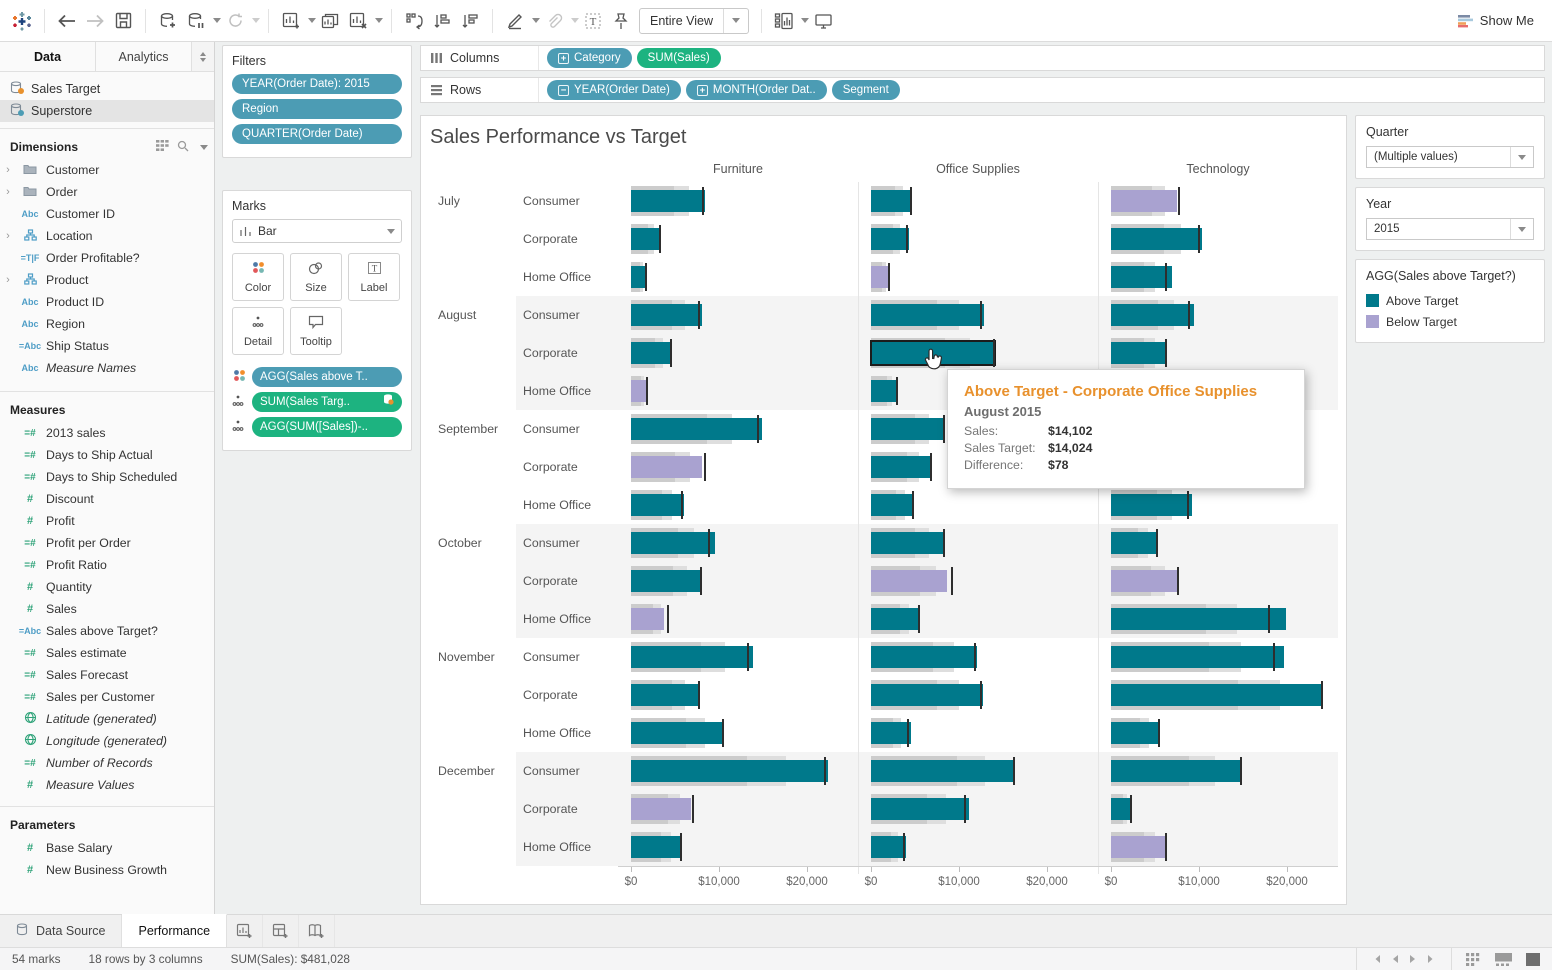 This screenshot has height=970, width=1552. I want to click on measure-field: =# 2013 sales, so click(107, 433).